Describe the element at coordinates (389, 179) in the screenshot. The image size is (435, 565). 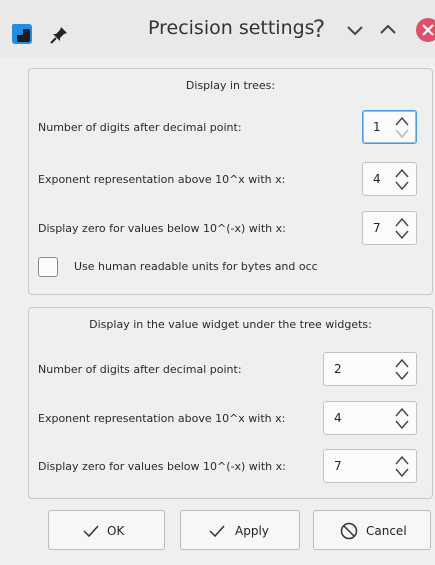
I see `trees-exponent-spinbox: 4` at that location.